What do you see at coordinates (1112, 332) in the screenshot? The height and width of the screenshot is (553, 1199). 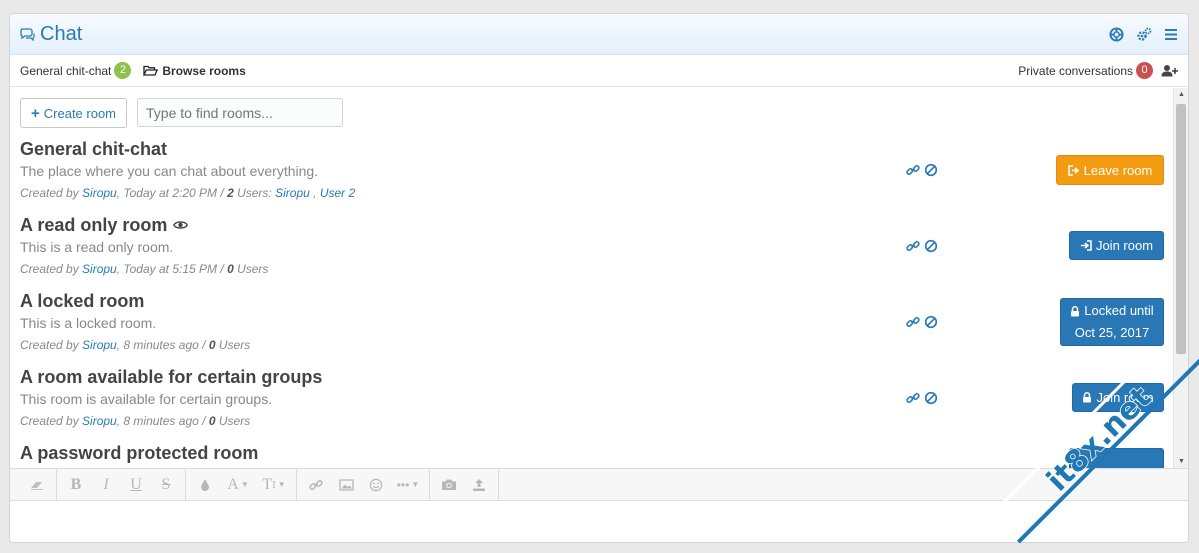 I see `locked-date: Oct 25, 2017` at bounding box center [1112, 332].